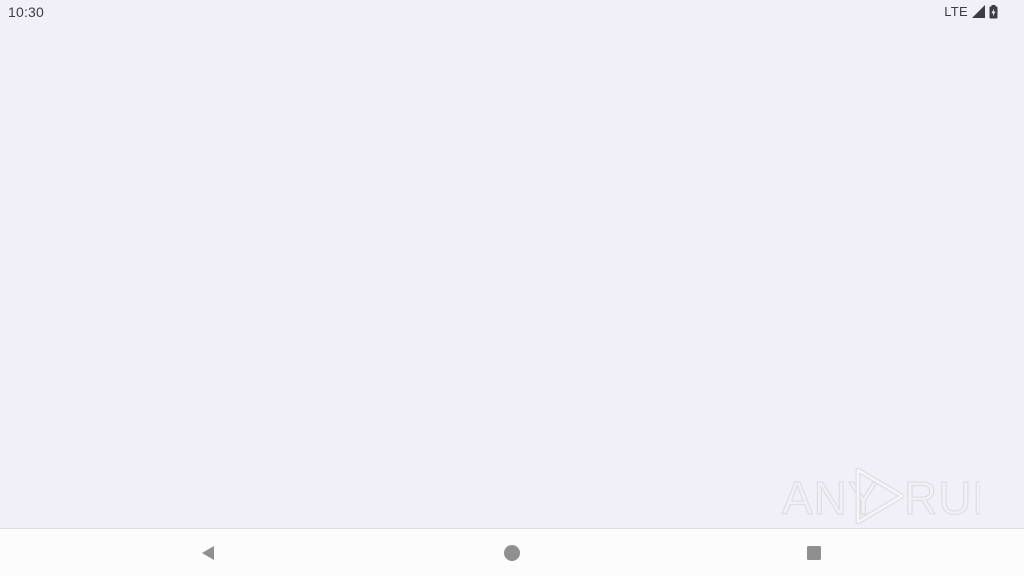 This screenshot has width=1024, height=576. Describe the element at coordinates (971, 11) in the screenshot. I see `status-icons: LTE` at that location.